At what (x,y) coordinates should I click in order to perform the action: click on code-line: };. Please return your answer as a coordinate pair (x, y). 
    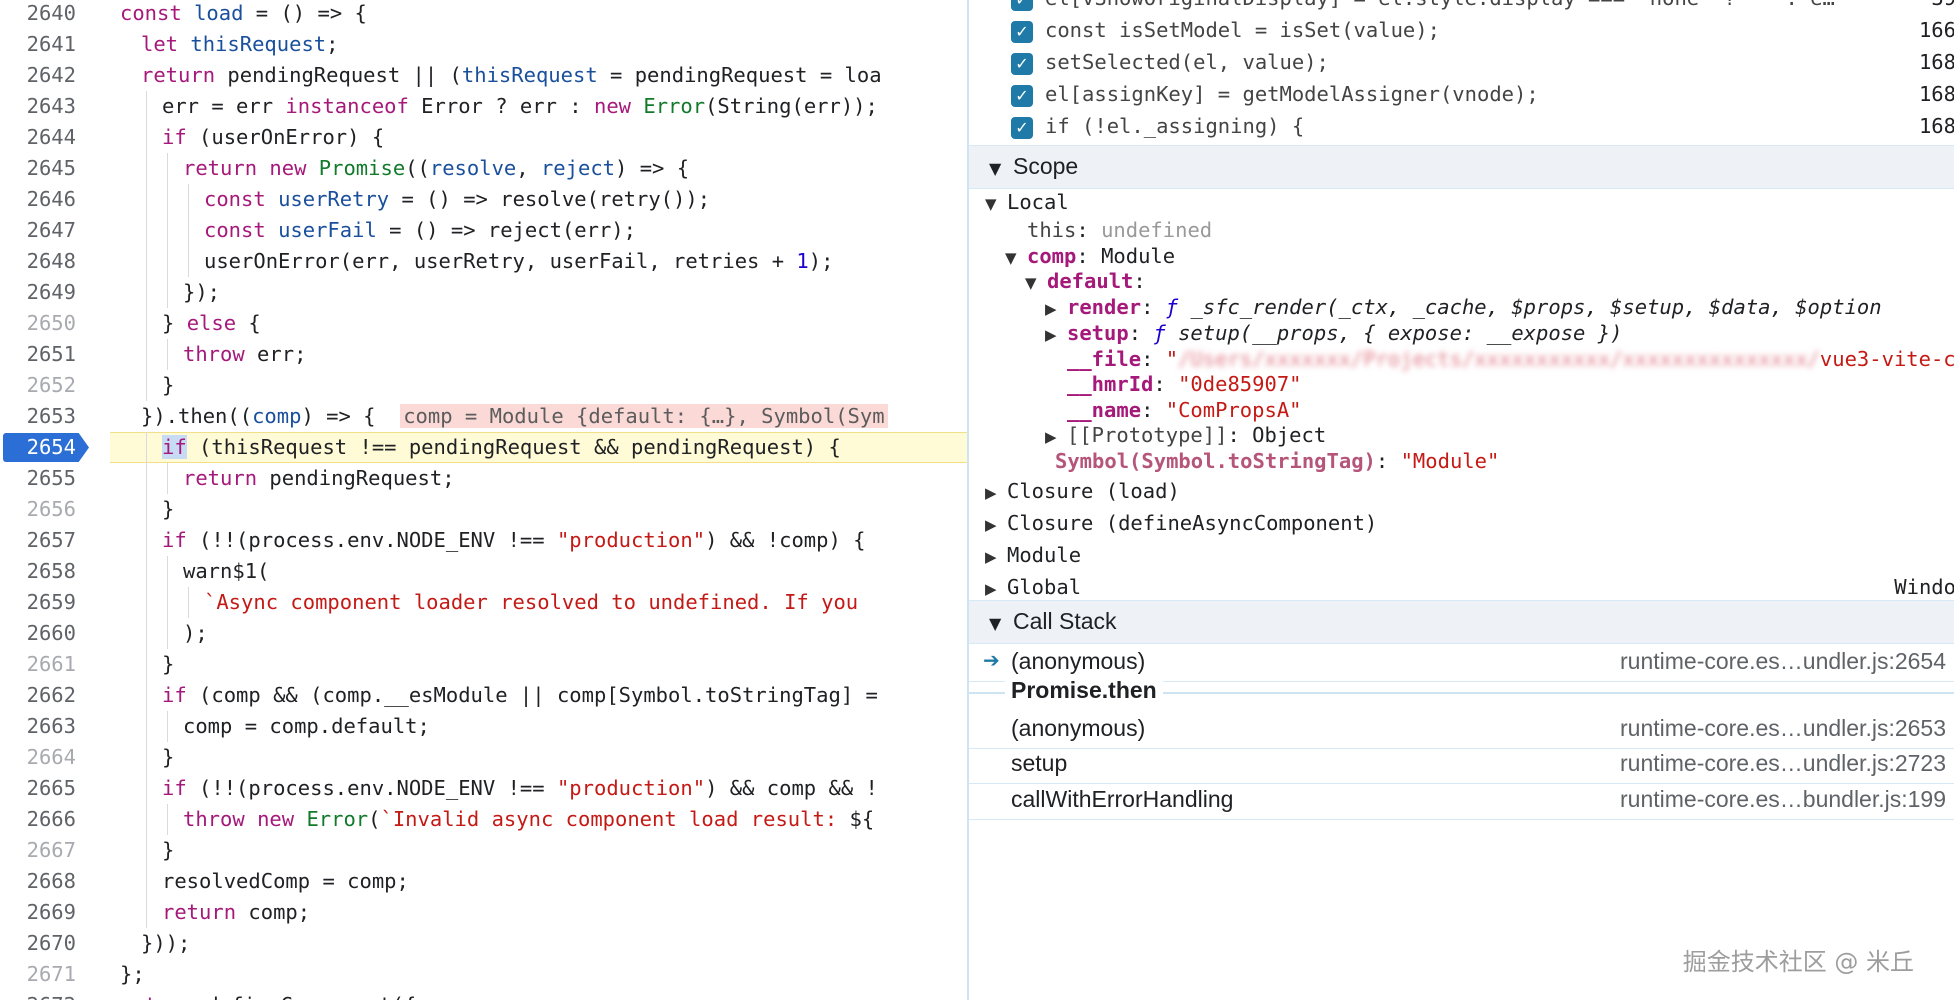
    Looking at the image, I should click on (132, 974).